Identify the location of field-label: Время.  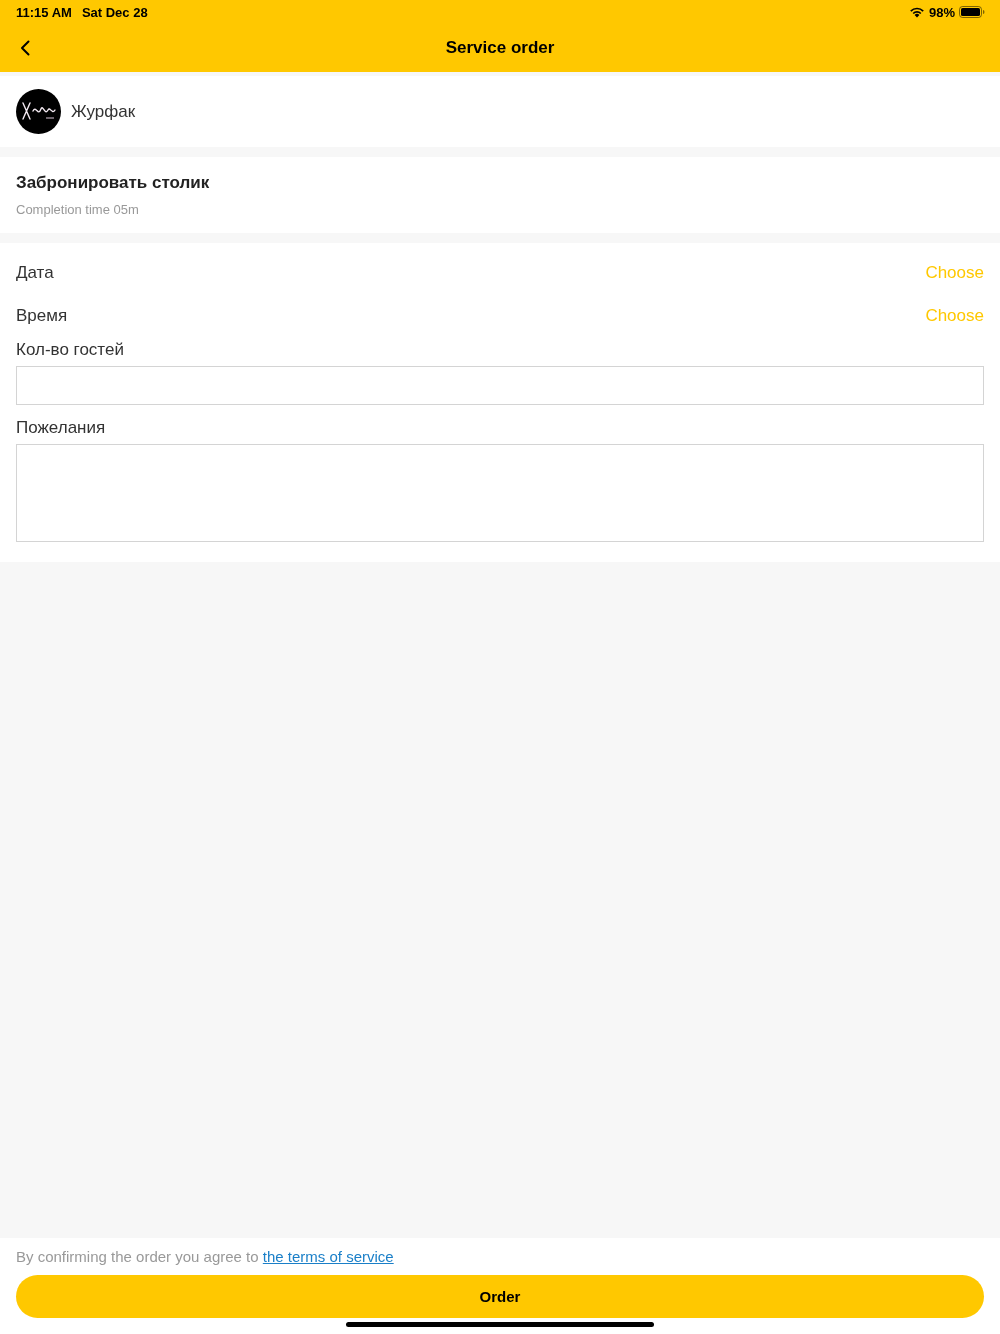
(42, 315).